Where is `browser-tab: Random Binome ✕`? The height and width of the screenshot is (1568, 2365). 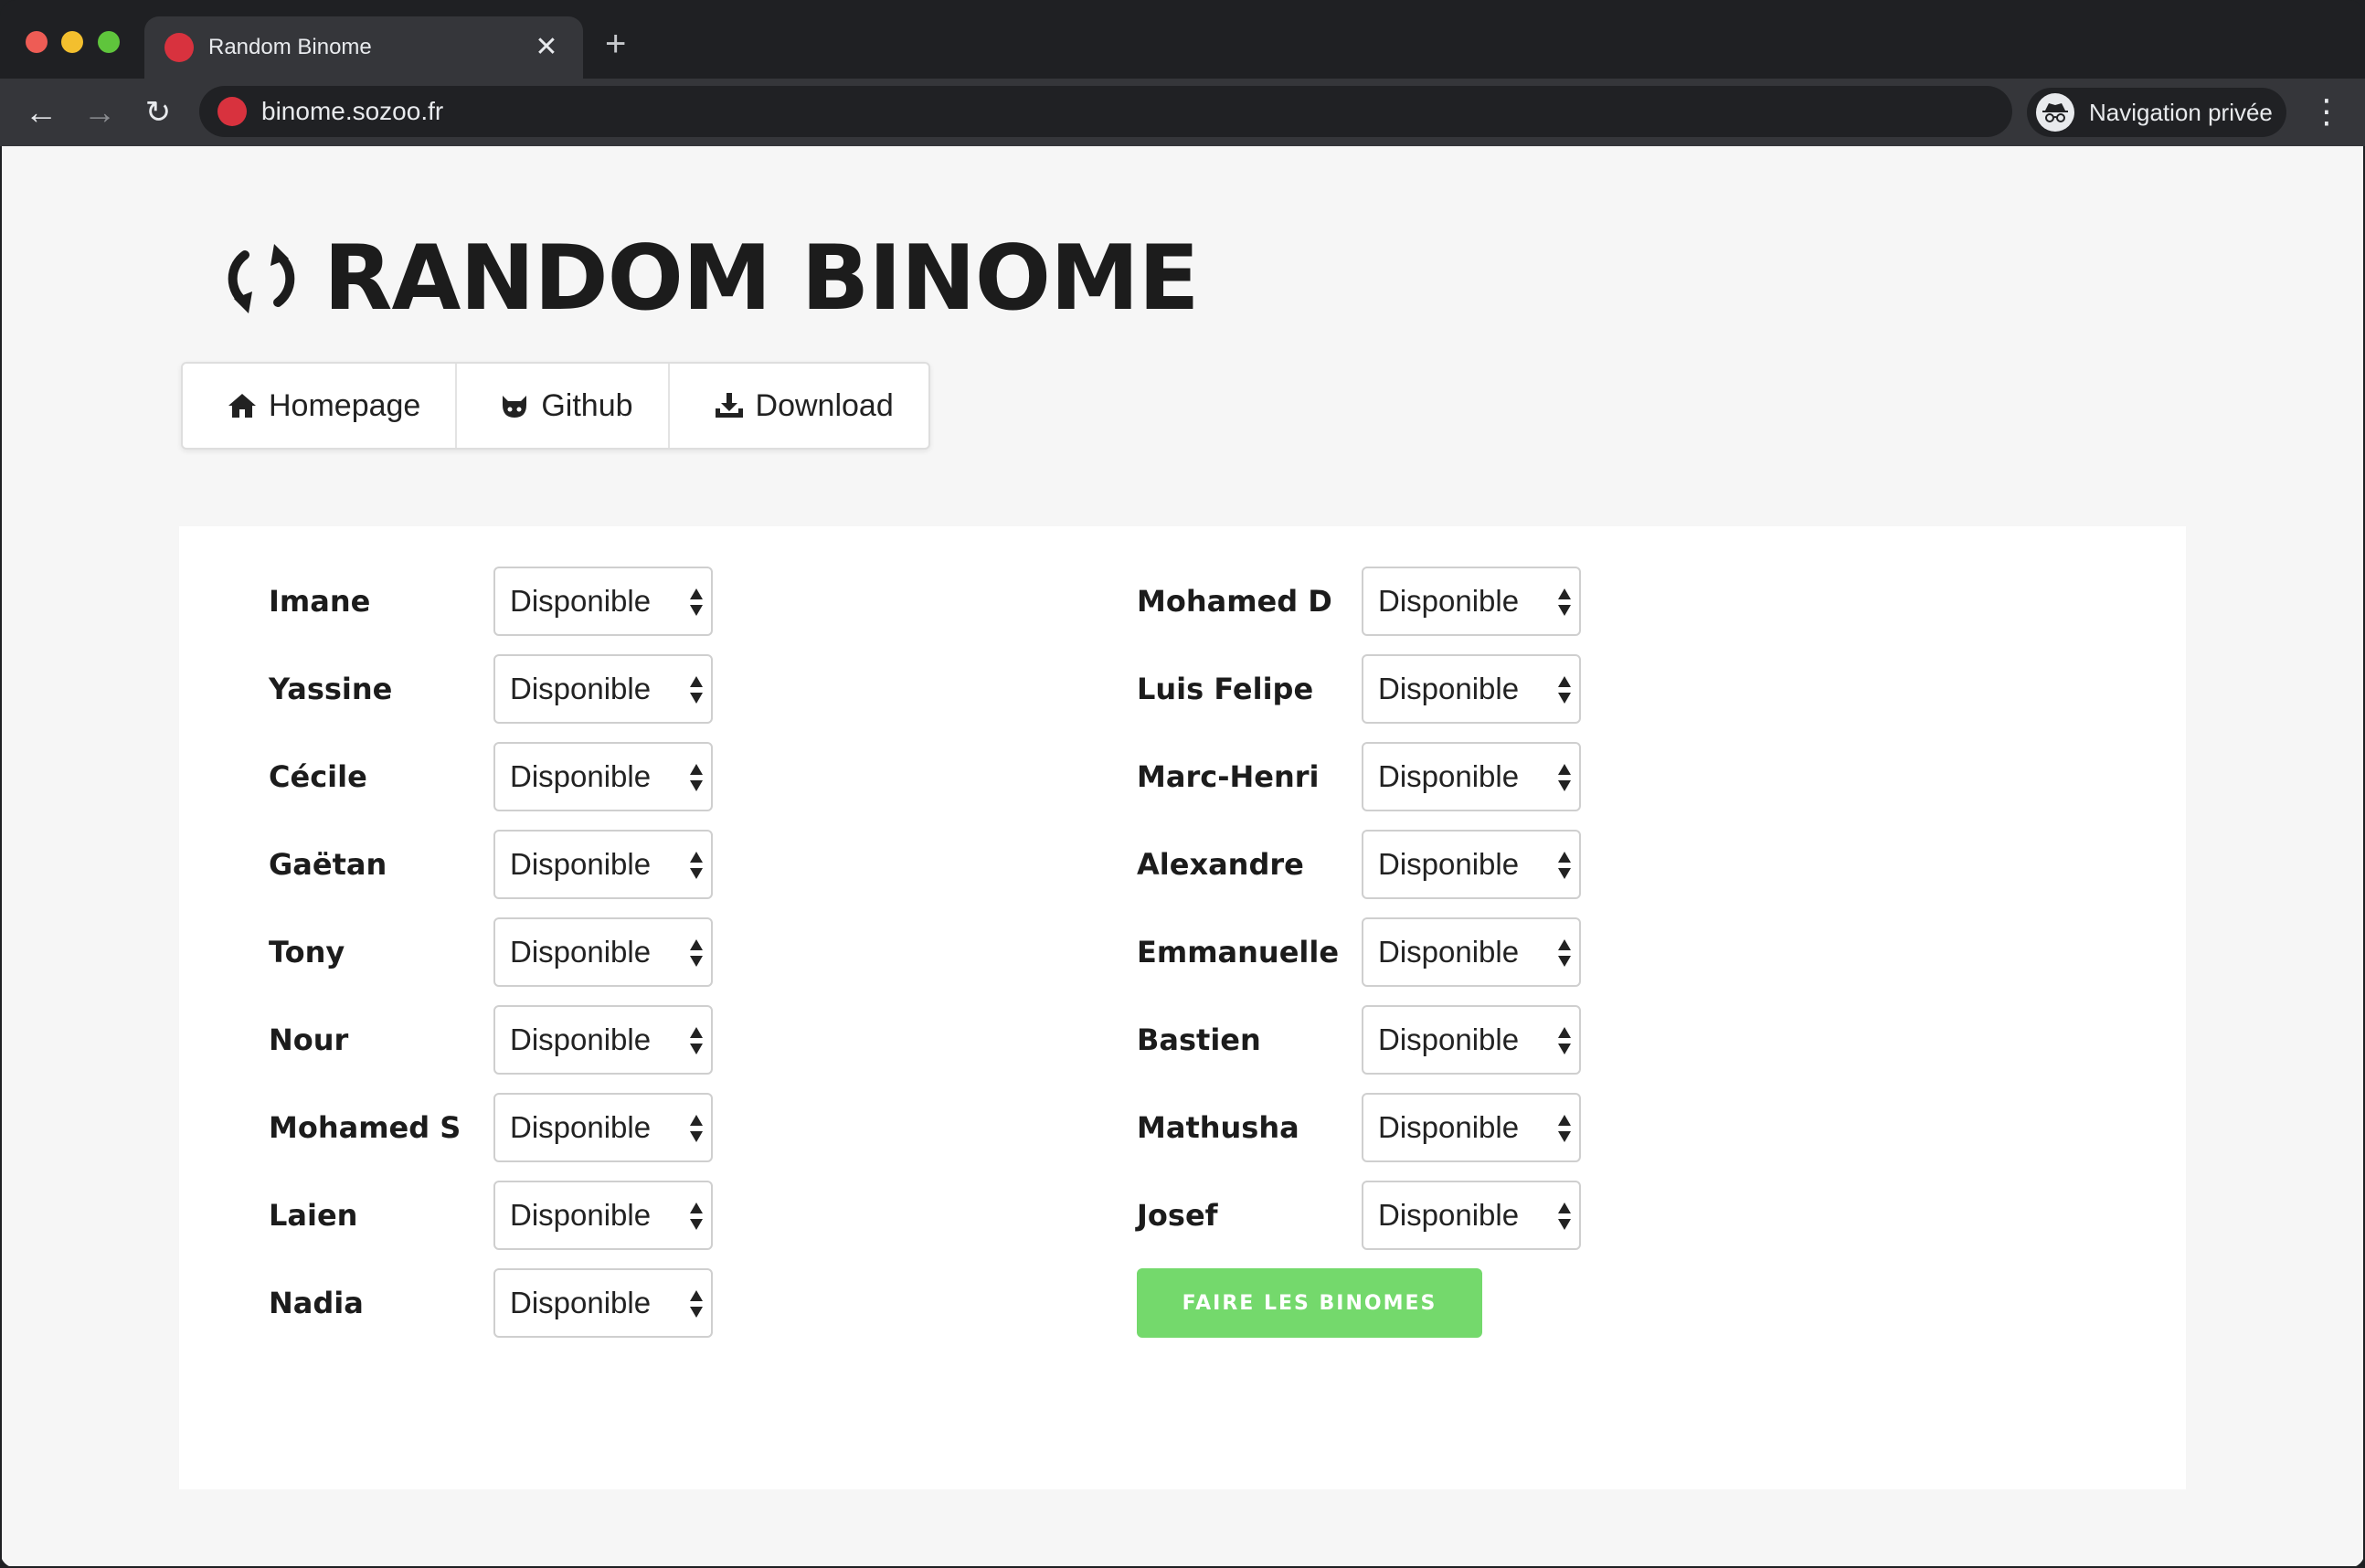
browser-tab: Random Binome ✕ is located at coordinates (363, 48).